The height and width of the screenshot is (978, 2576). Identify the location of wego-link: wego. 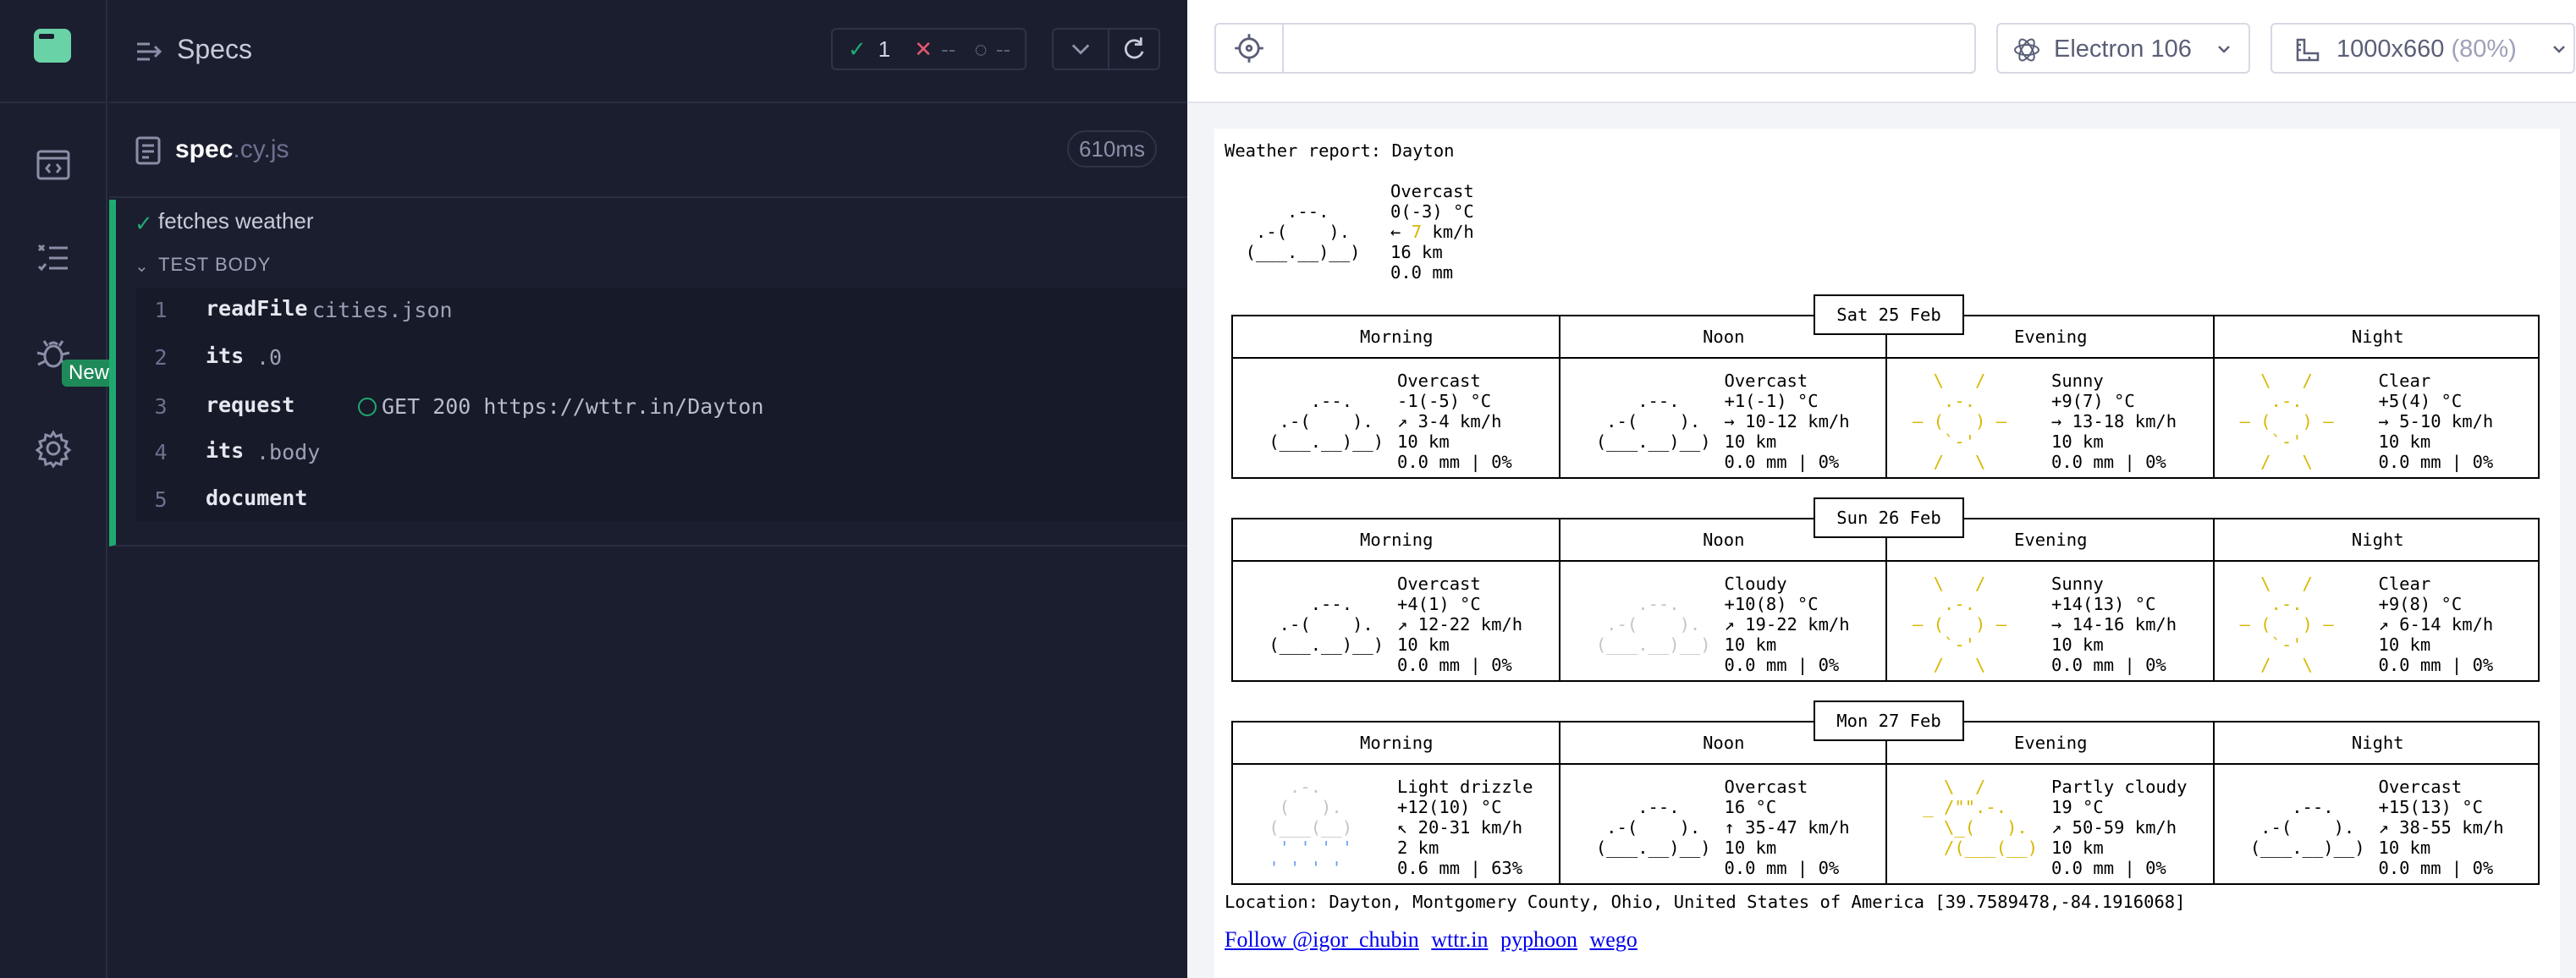
(1613, 939).